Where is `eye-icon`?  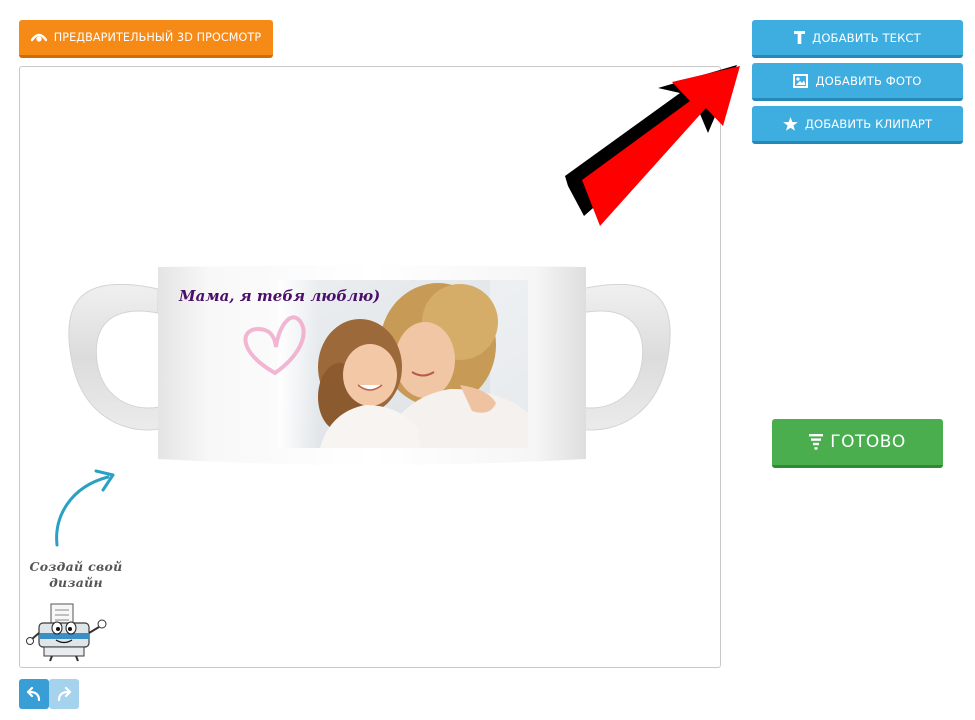 eye-icon is located at coordinates (38, 37).